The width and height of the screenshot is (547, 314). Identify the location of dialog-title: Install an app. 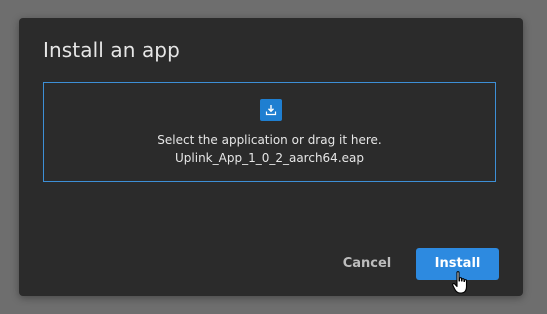
(111, 50).